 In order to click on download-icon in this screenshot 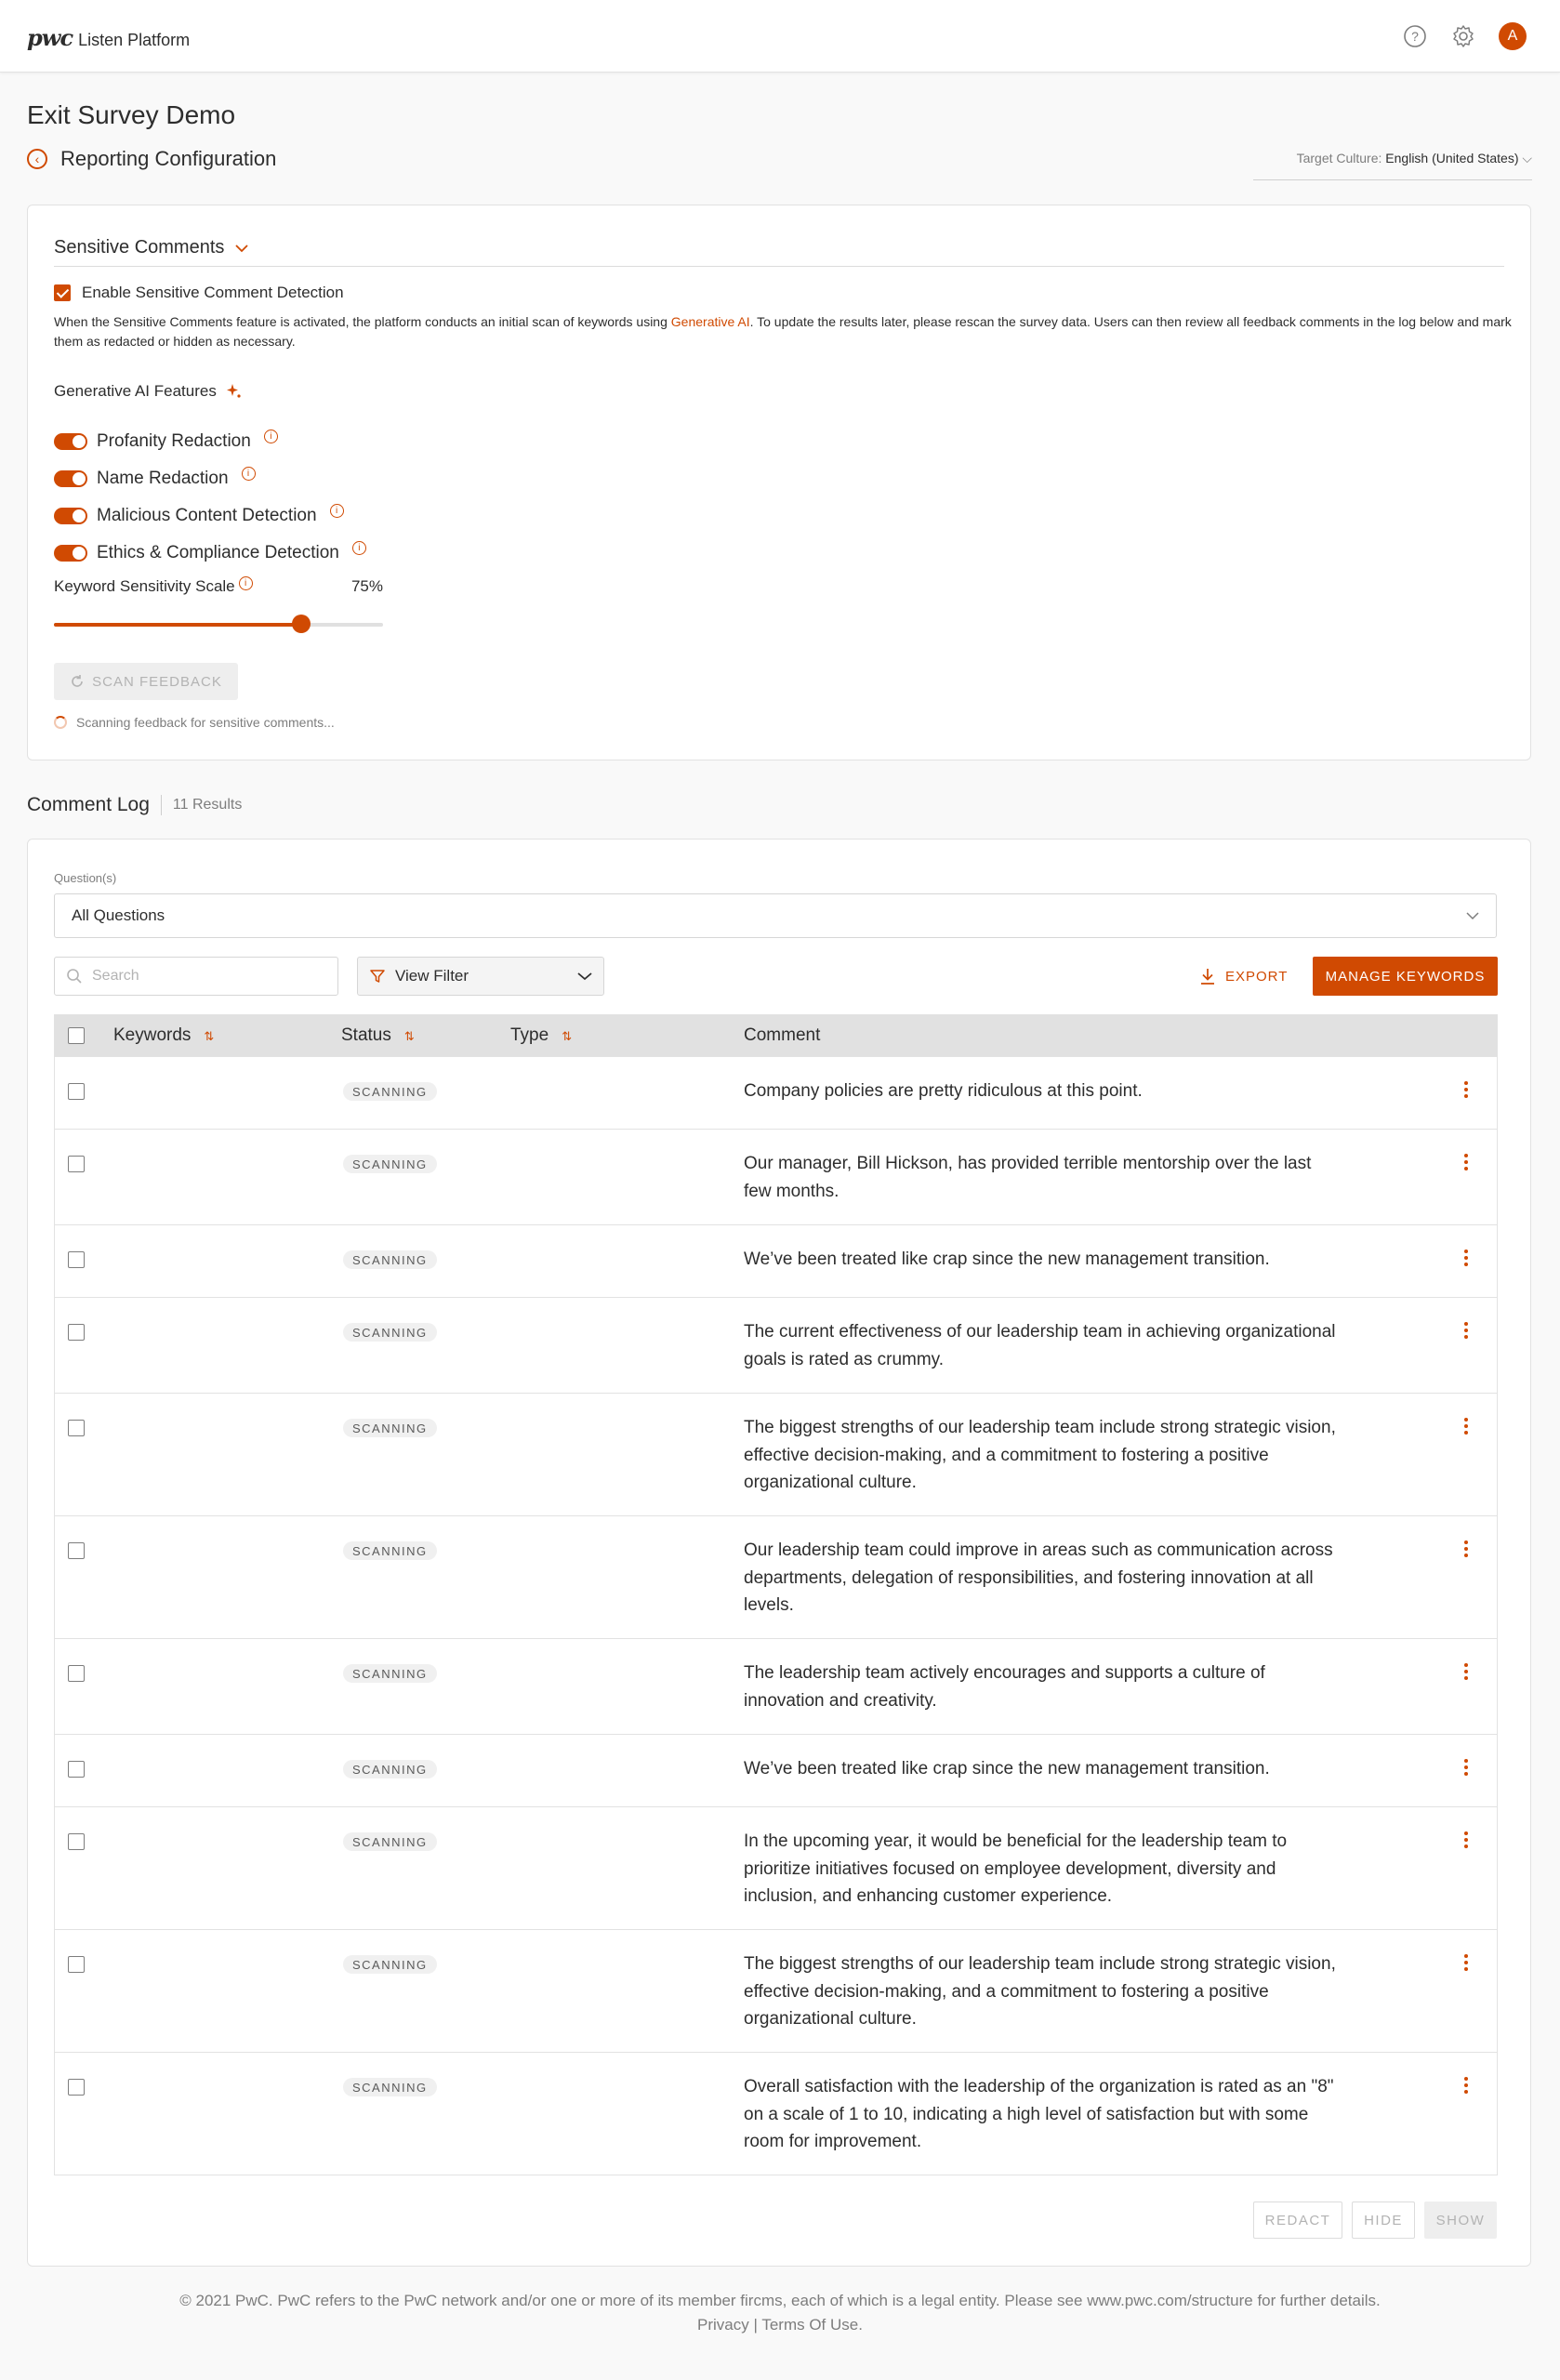, I will do `click(1207, 977)`.